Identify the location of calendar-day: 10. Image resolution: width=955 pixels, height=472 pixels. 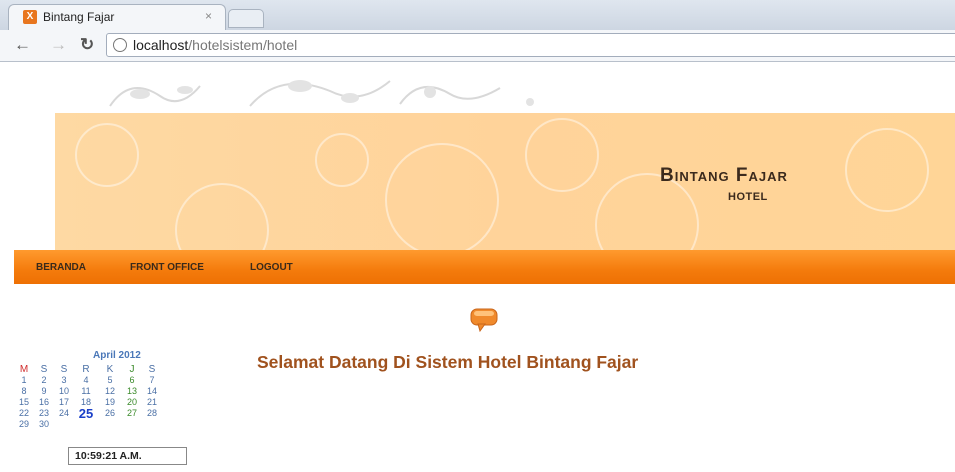
(64, 391).